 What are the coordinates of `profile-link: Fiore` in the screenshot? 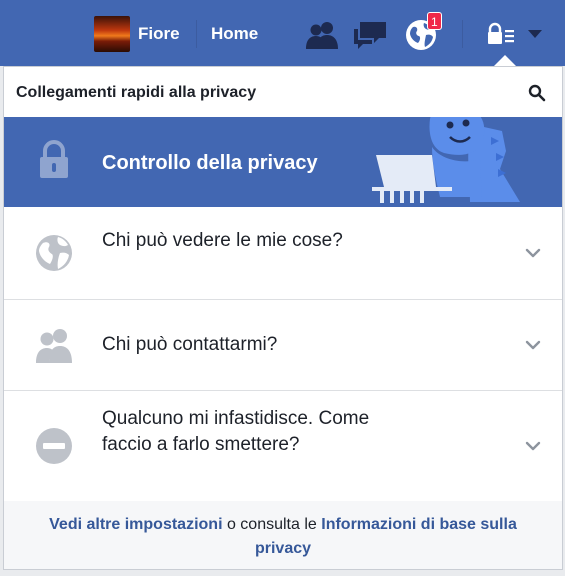 It's located at (159, 34).